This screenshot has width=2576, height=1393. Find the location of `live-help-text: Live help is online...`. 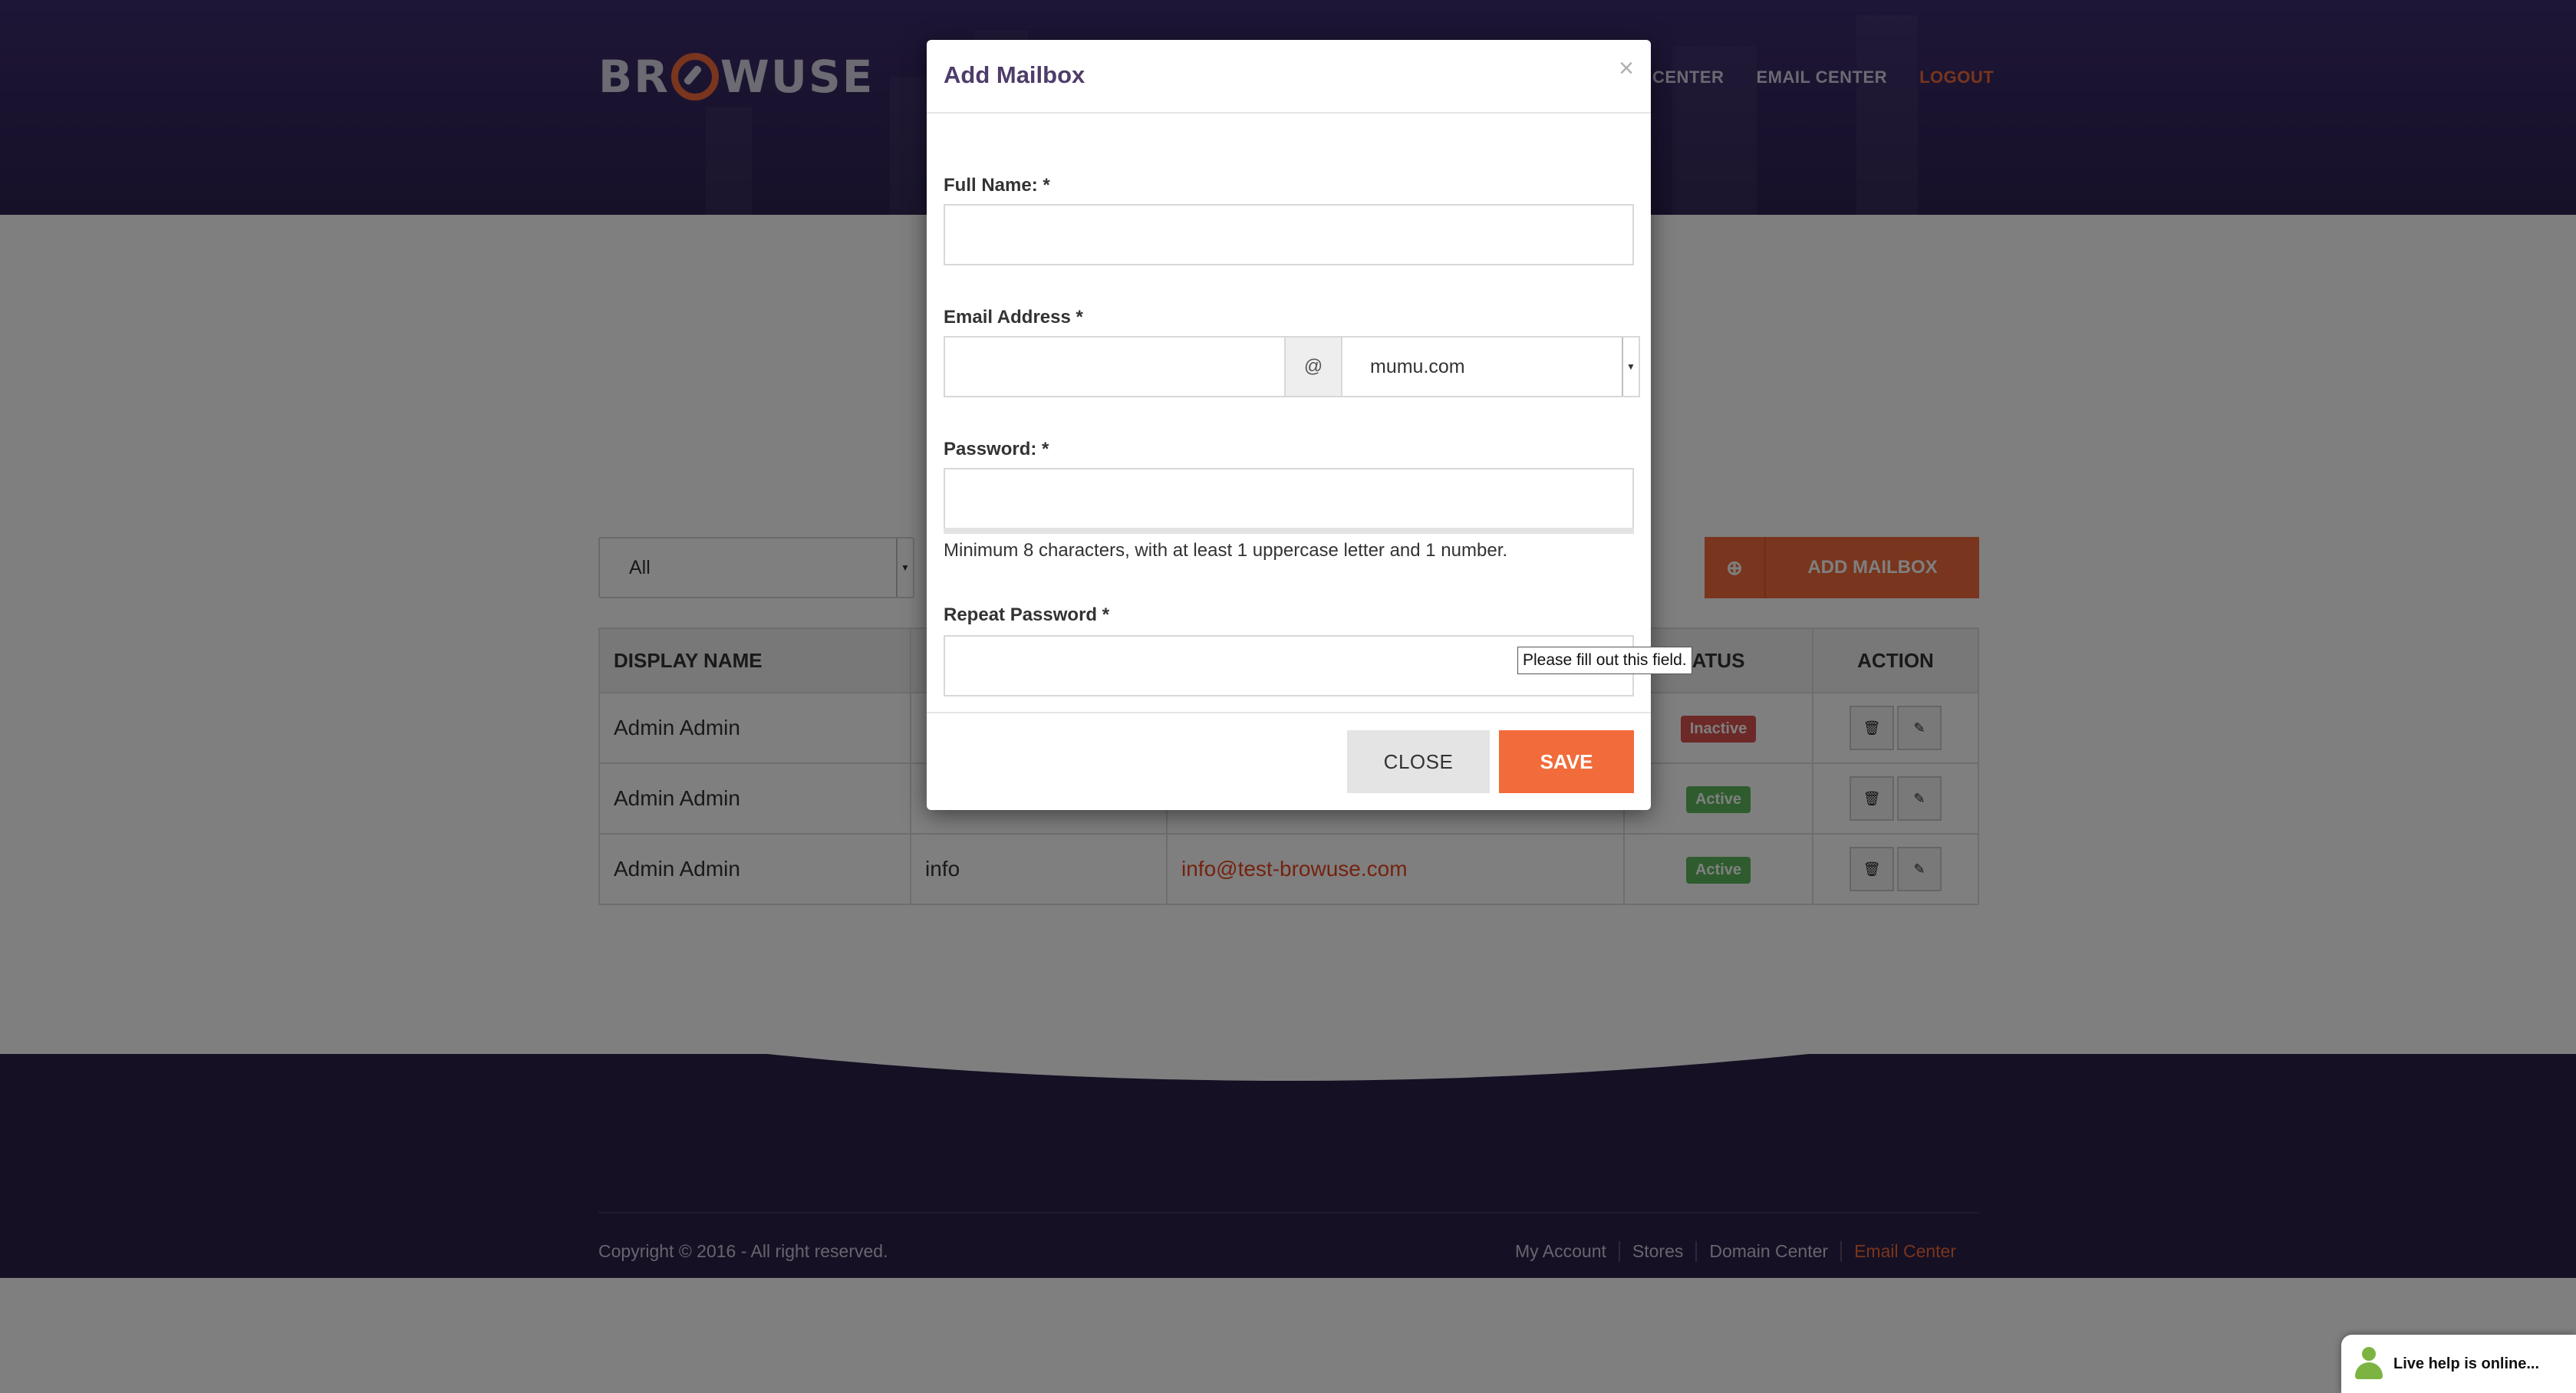

live-help-text: Live help is online... is located at coordinates (2466, 1363).